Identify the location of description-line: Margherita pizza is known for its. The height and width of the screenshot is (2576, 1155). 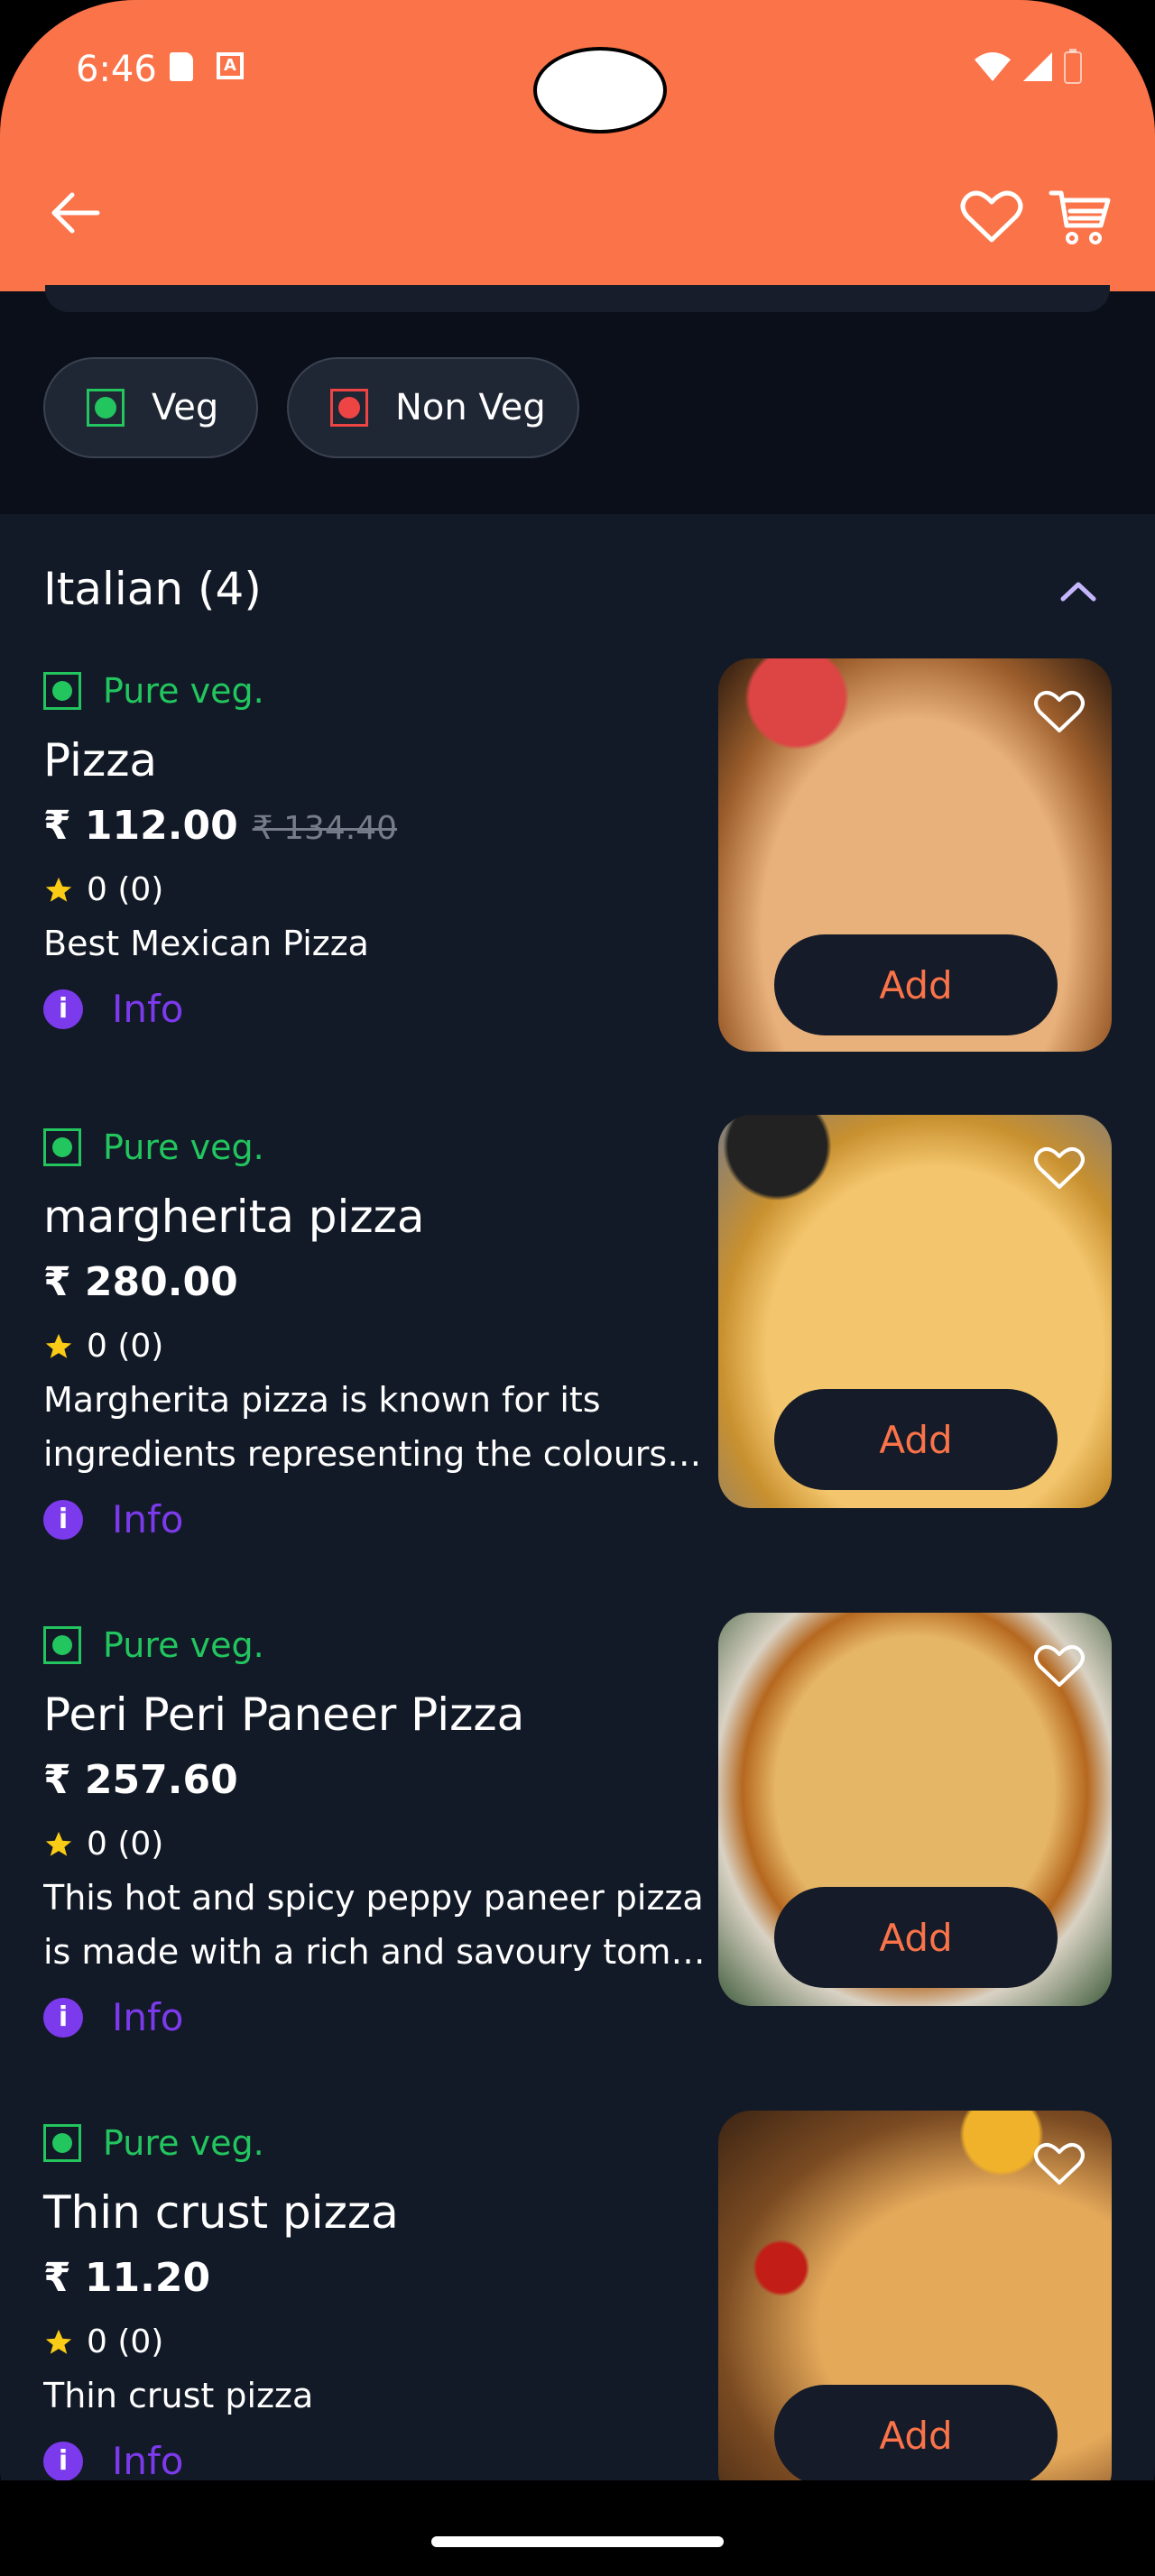
(322, 1400).